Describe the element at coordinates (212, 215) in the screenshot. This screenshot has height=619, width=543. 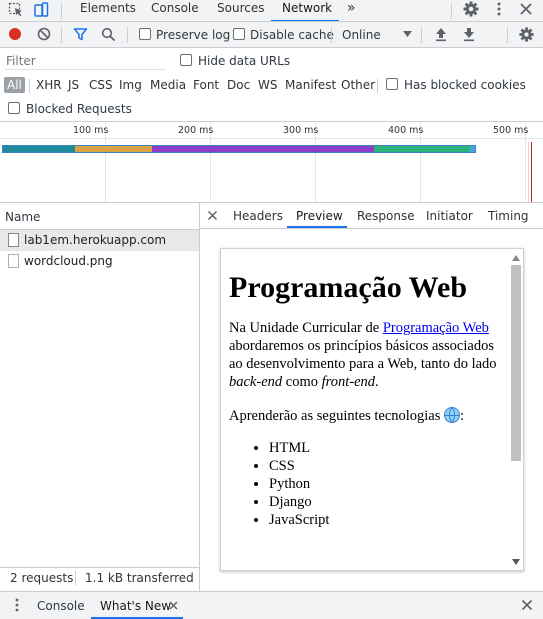
I see `close-detail-icon` at that location.